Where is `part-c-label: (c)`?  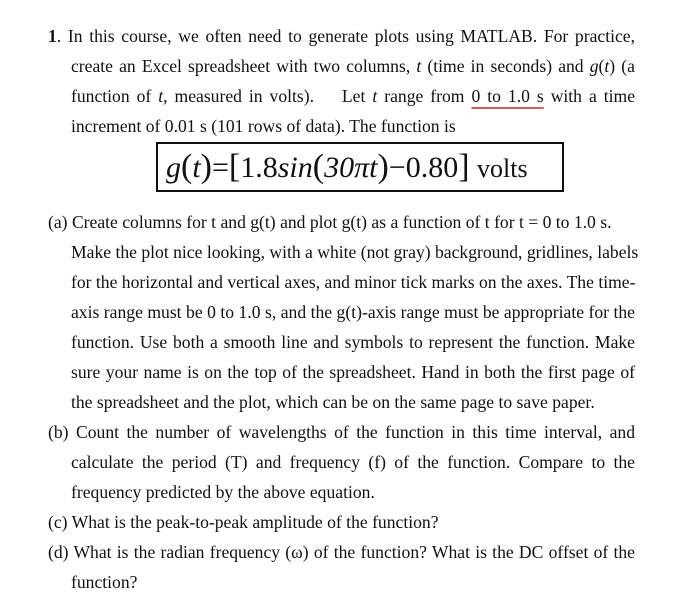 part-c-label: (c) is located at coordinates (58, 522).